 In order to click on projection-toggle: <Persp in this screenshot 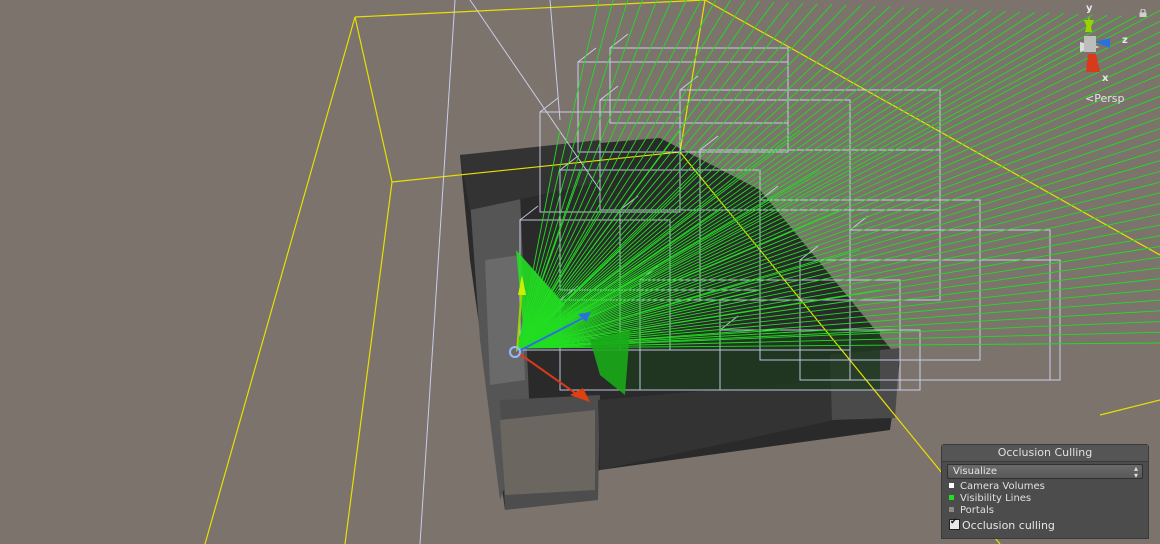, I will do `click(1104, 98)`.